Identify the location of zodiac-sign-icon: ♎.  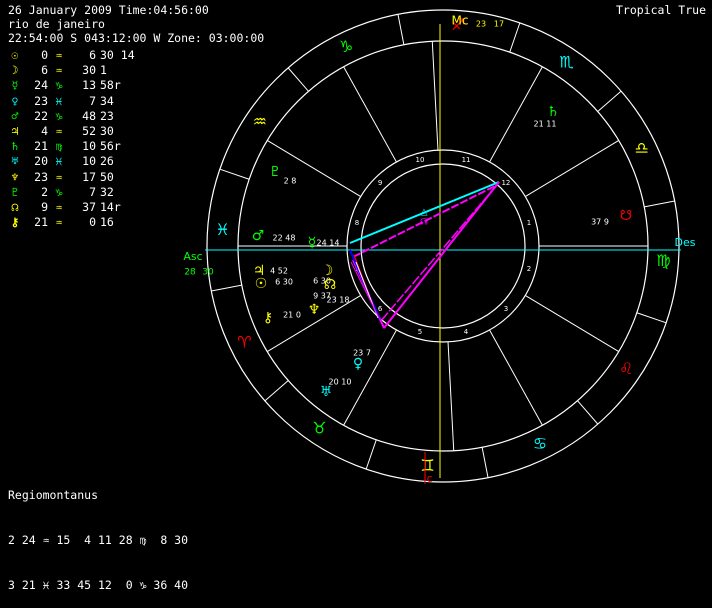
(641, 148).